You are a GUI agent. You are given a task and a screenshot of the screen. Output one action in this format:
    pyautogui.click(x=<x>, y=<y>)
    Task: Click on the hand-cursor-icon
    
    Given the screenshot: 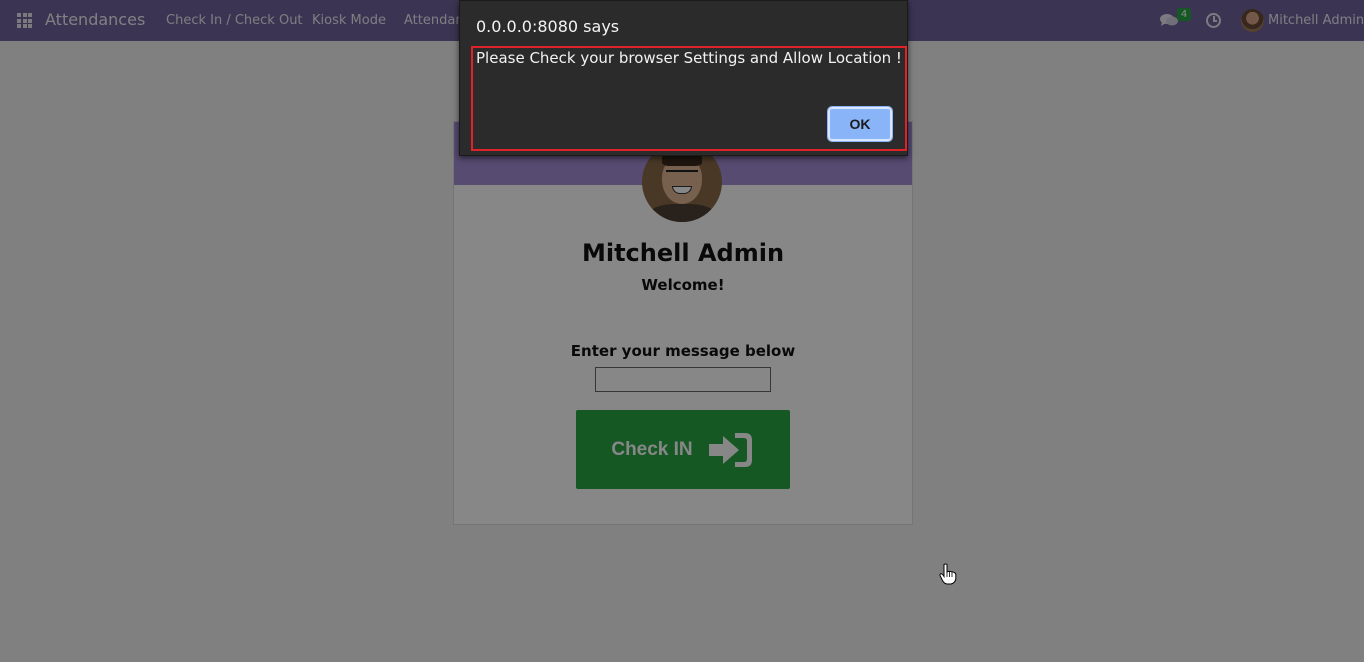 What is the action you would take?
    pyautogui.click(x=948, y=574)
    